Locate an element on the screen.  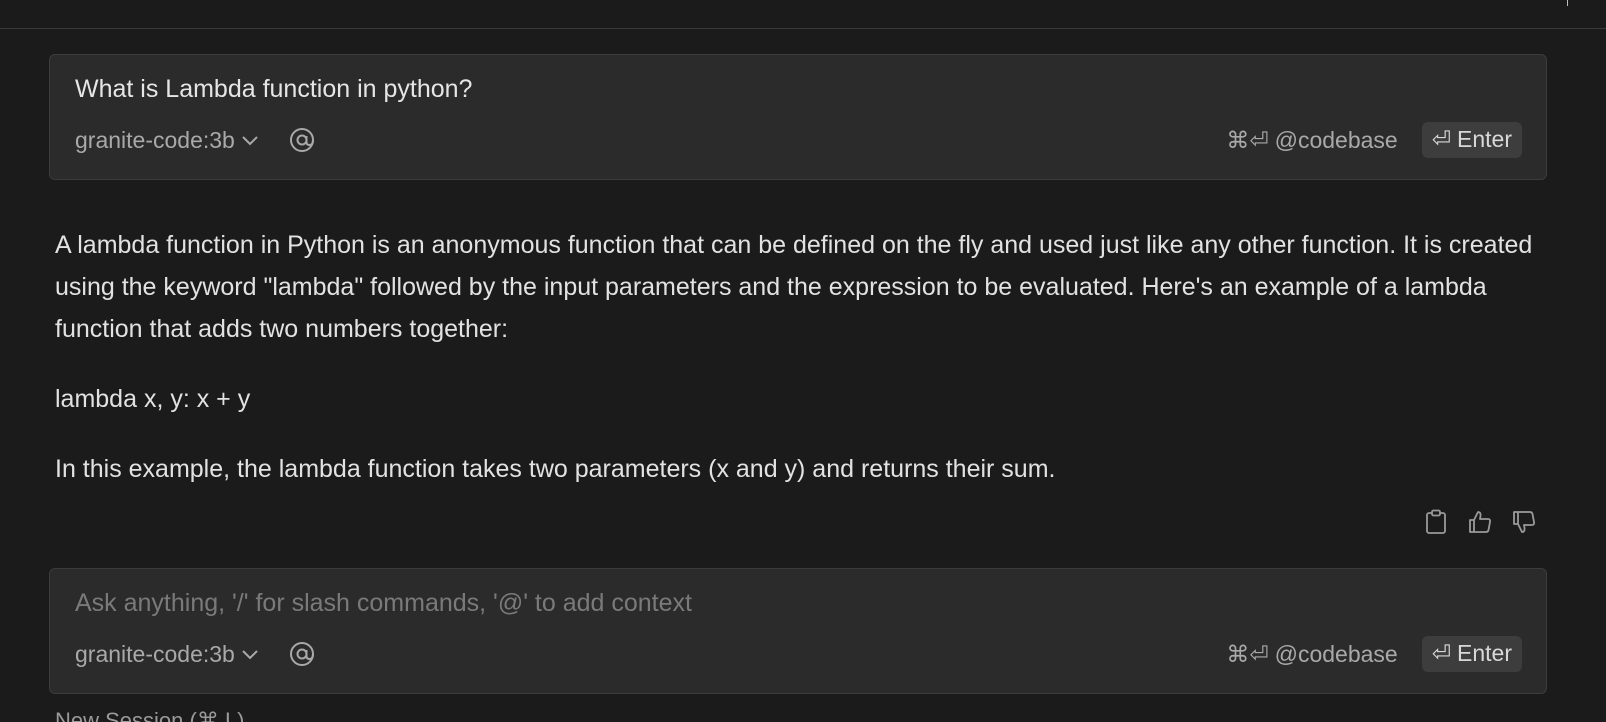
thumbs-up-icon is located at coordinates (1480, 522).